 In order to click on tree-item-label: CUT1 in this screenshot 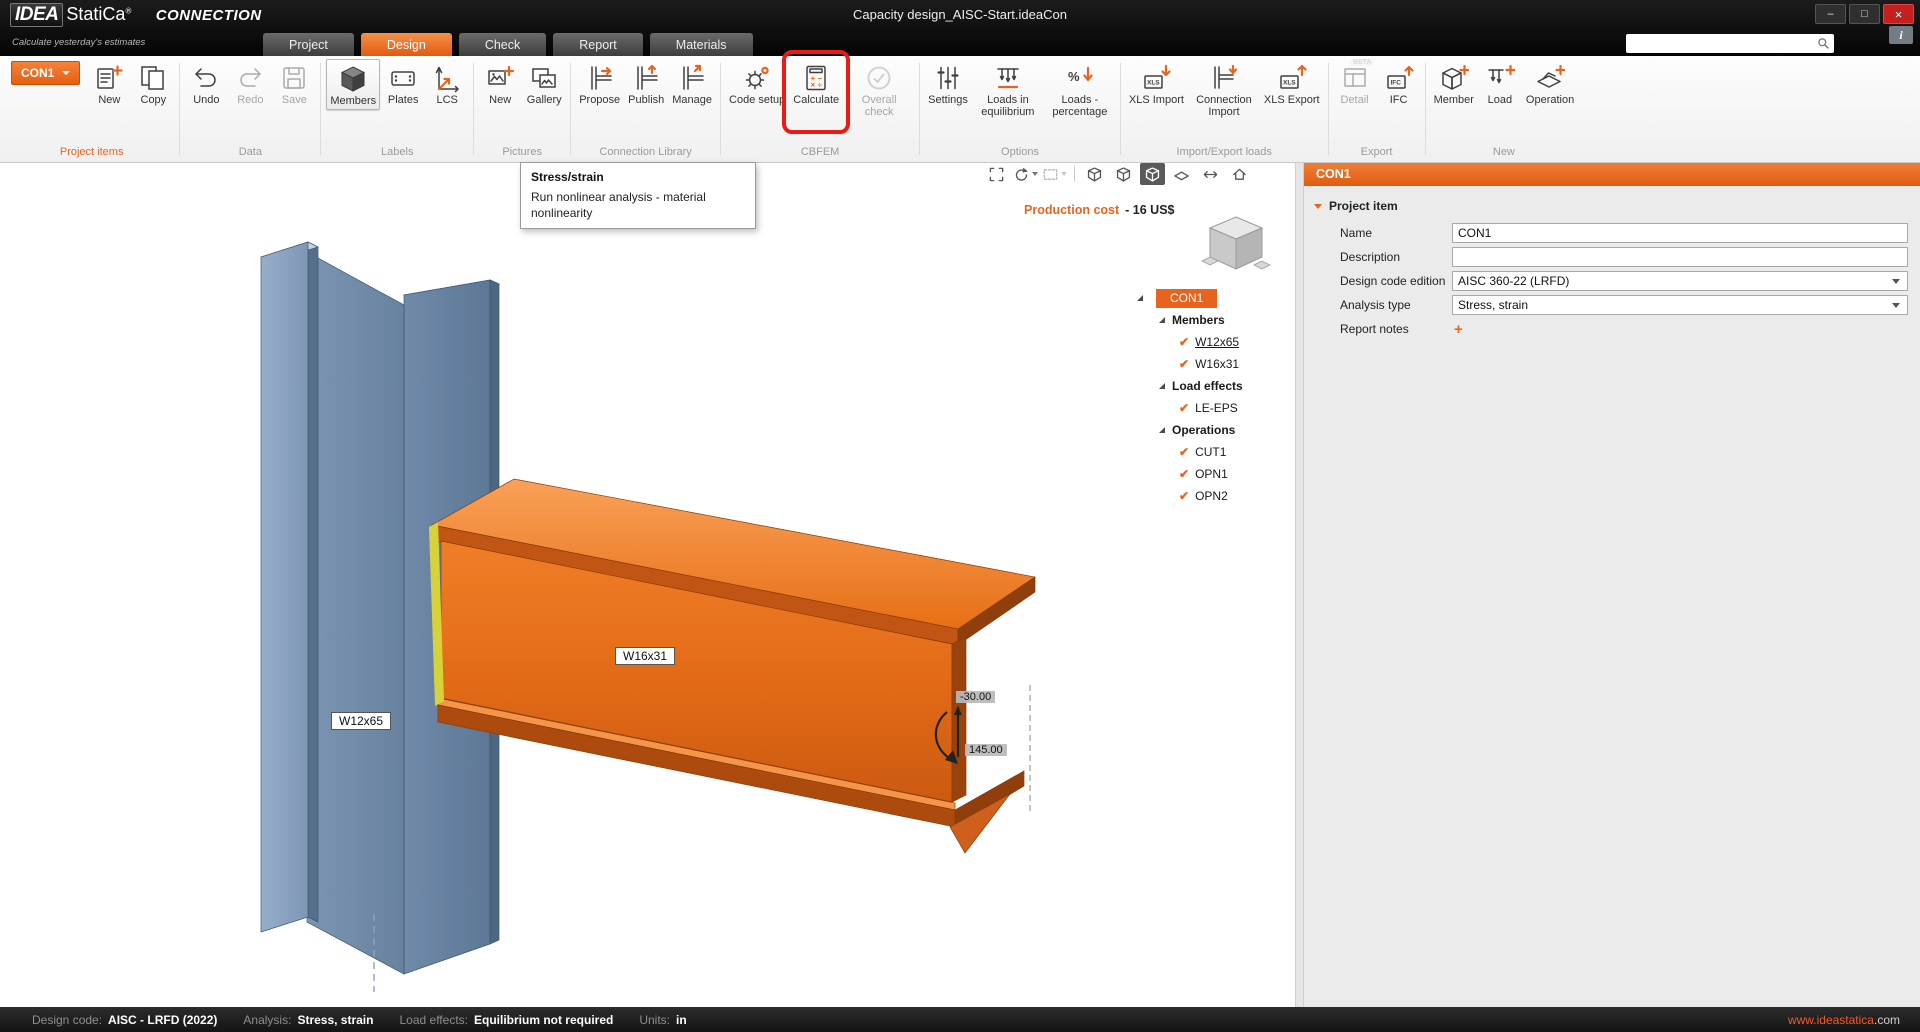, I will do `click(1210, 452)`.